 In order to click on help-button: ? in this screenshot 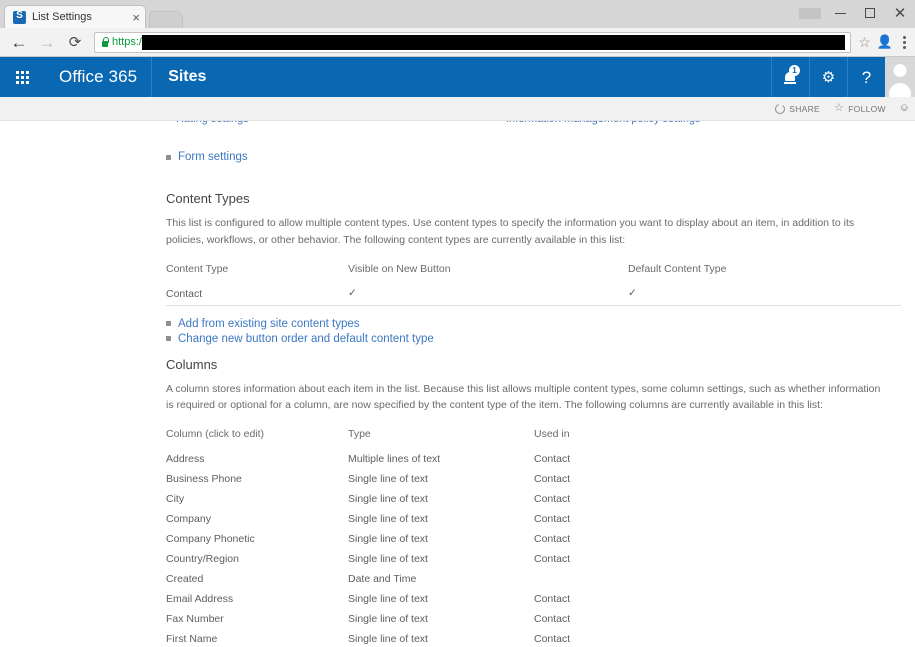, I will do `click(866, 77)`.